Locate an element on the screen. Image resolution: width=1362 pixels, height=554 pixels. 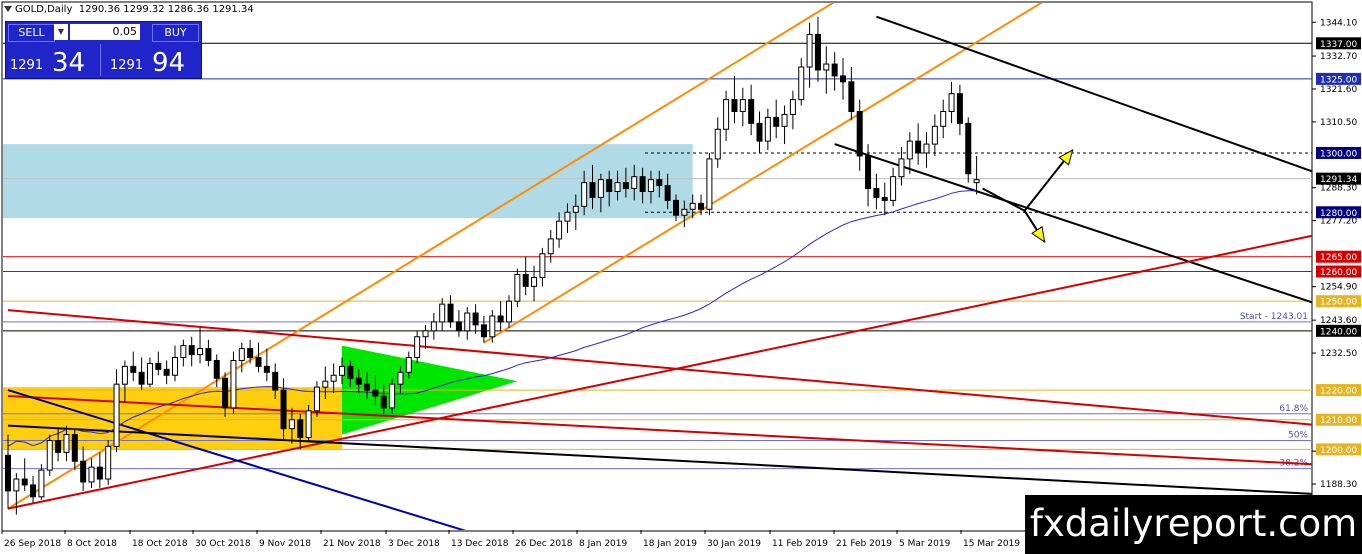
buy-button: BUY is located at coordinates (175, 33).